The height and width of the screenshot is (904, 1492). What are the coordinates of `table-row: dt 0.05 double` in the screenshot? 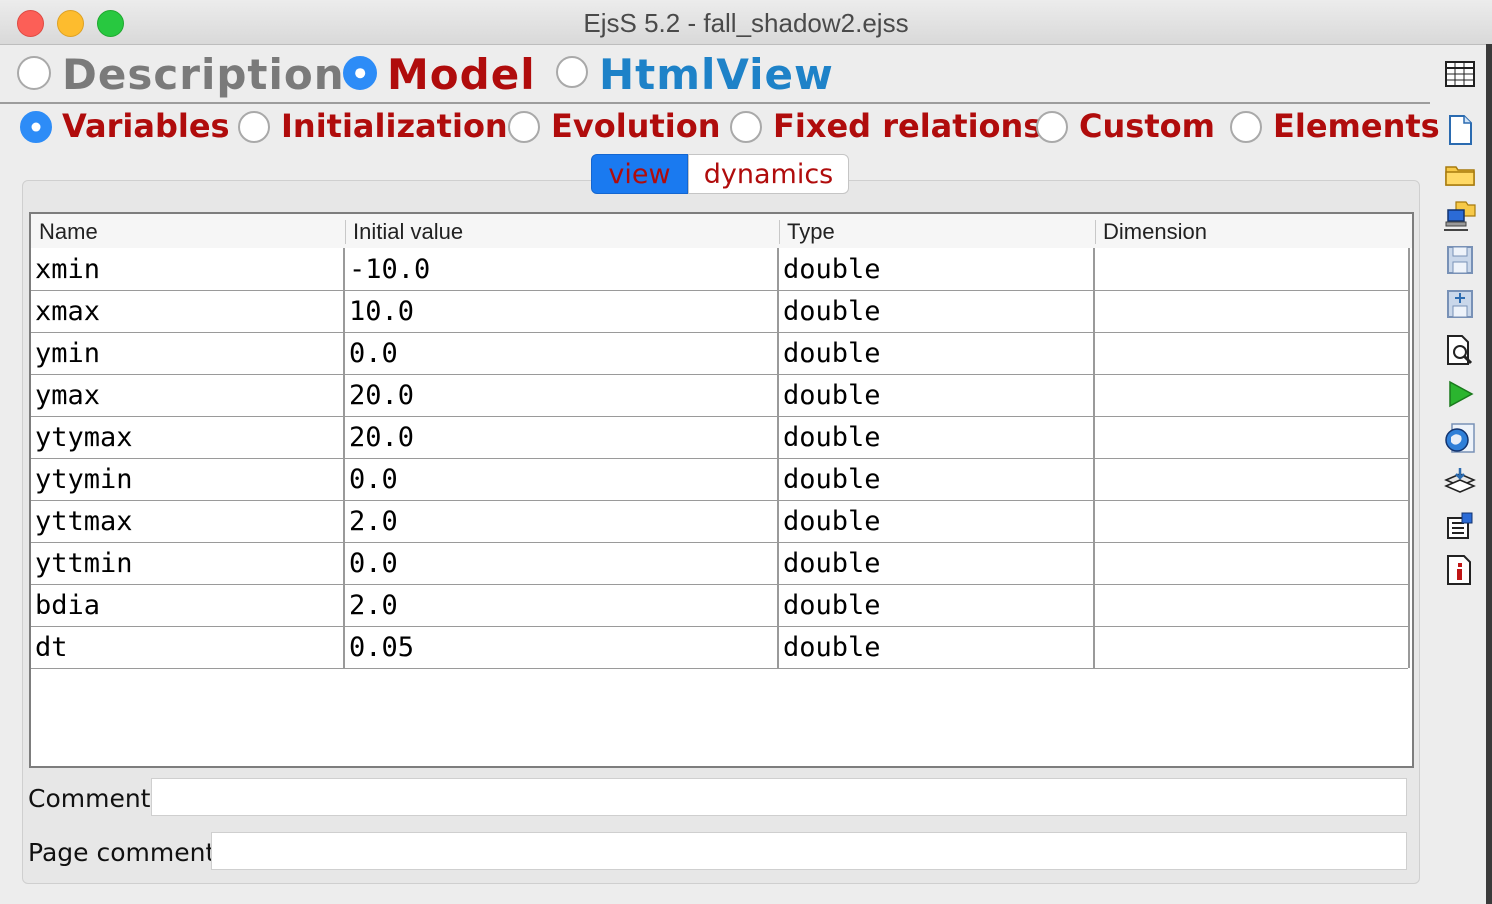 It's located at (719, 647).